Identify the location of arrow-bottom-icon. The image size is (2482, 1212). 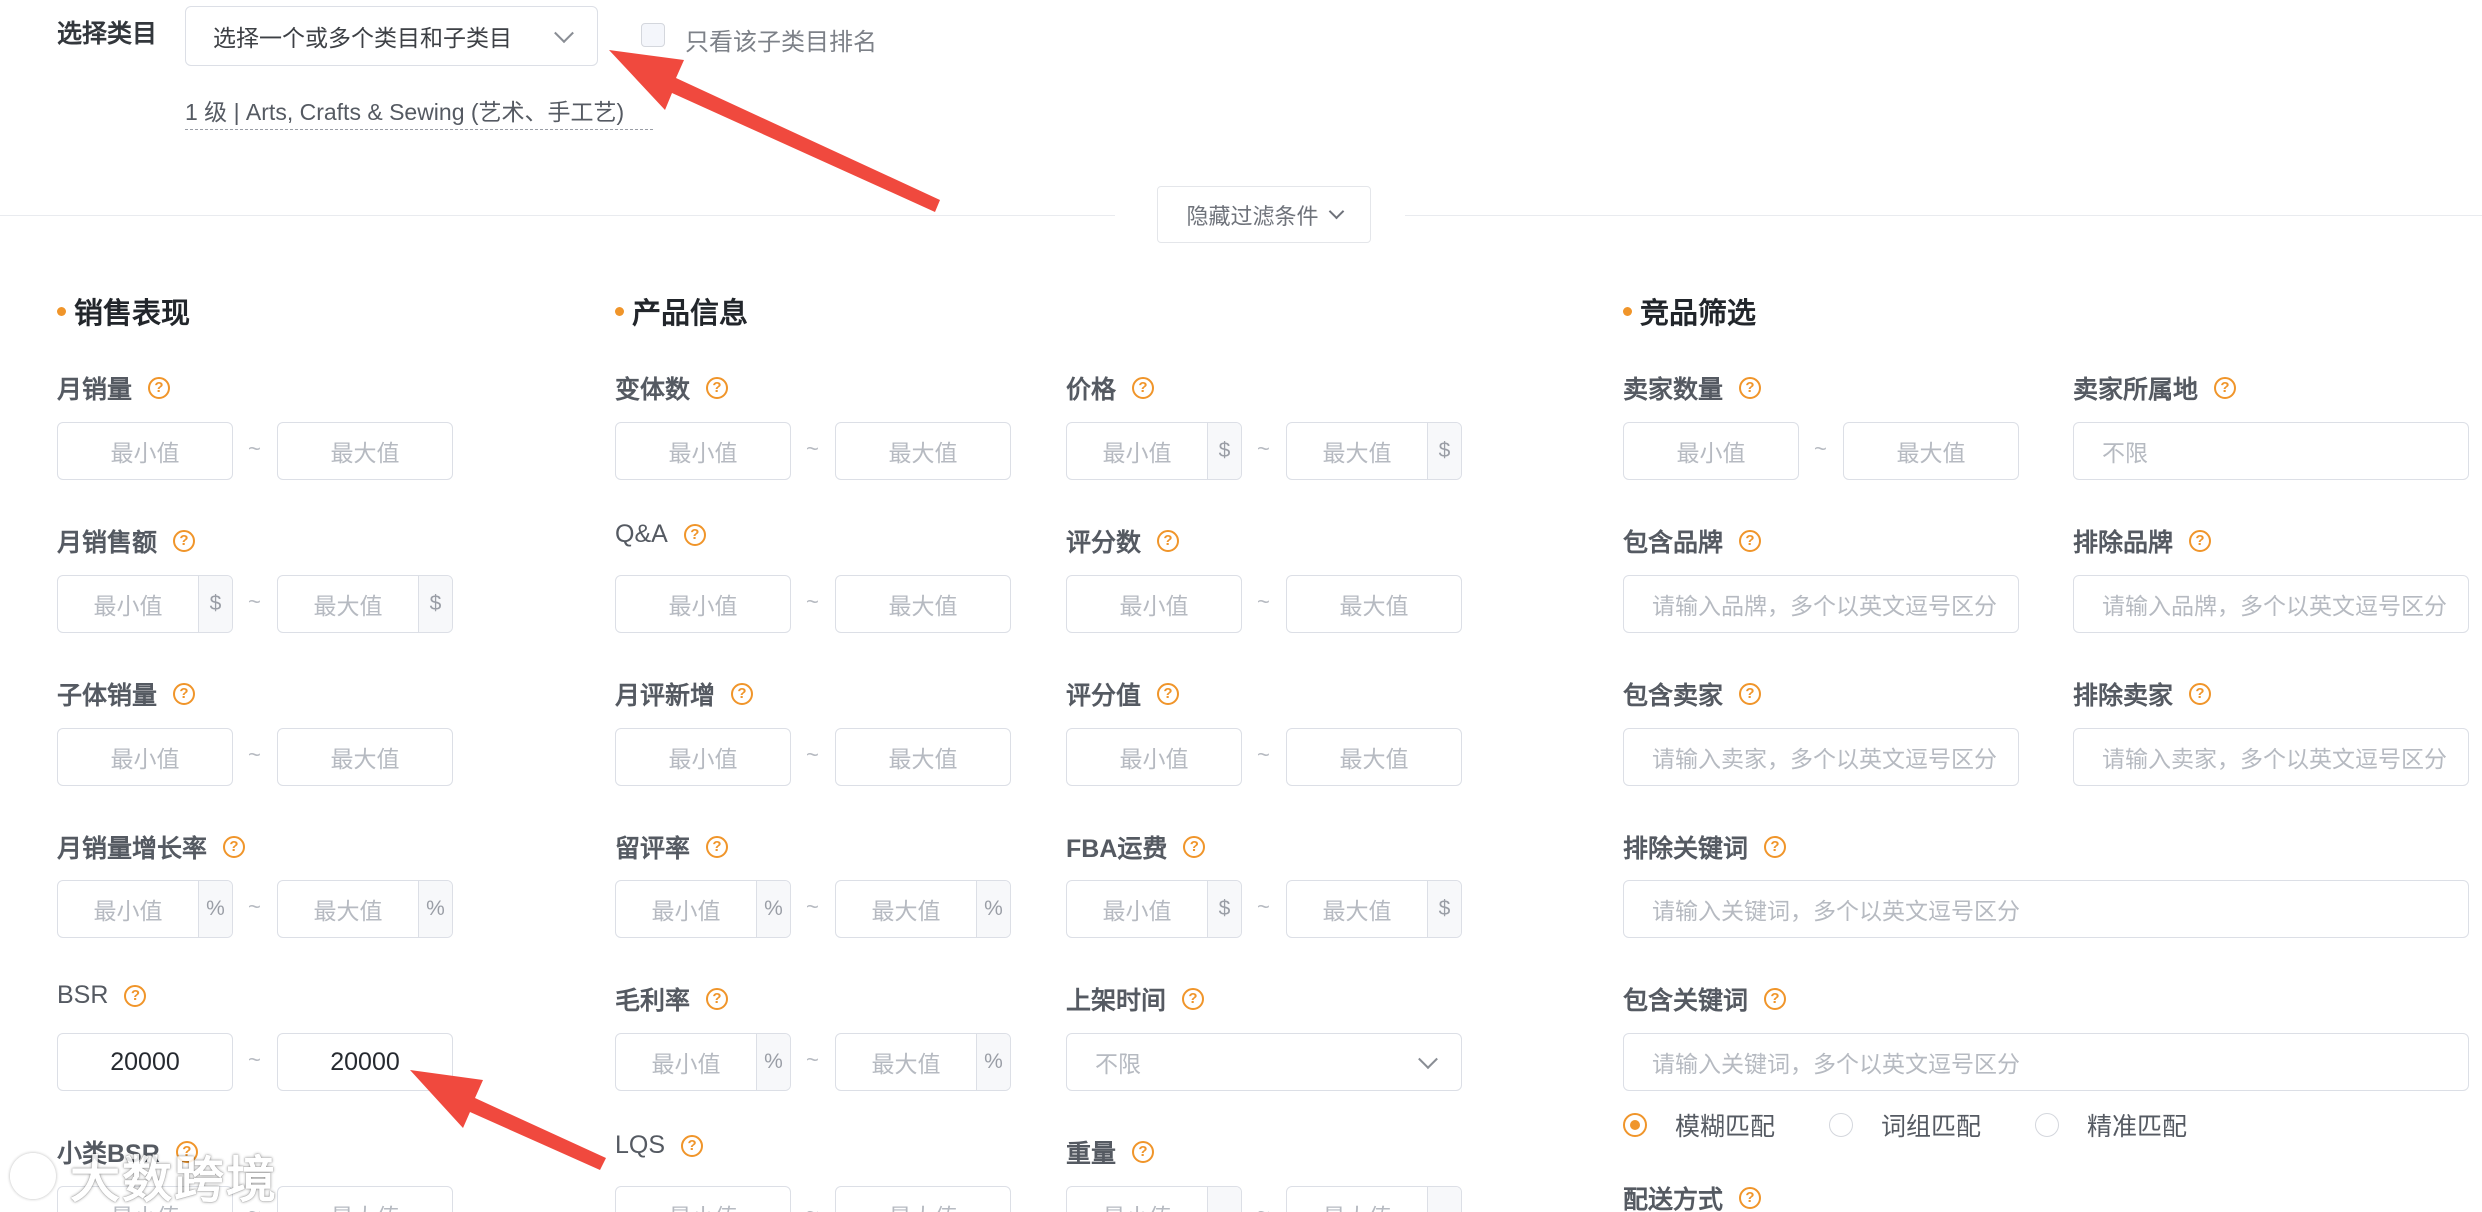
(508, 1120).